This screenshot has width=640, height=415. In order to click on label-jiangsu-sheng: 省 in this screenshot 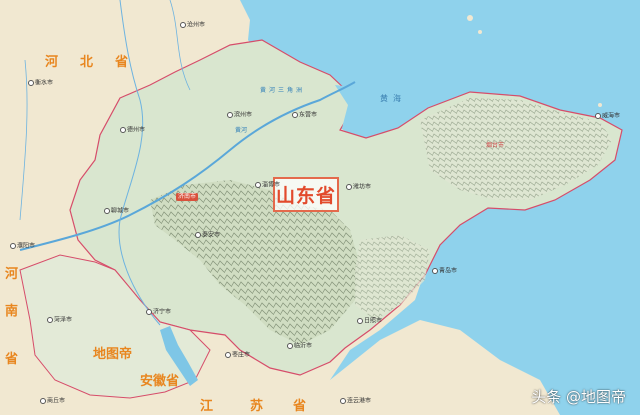, I will do `click(301, 406)`.